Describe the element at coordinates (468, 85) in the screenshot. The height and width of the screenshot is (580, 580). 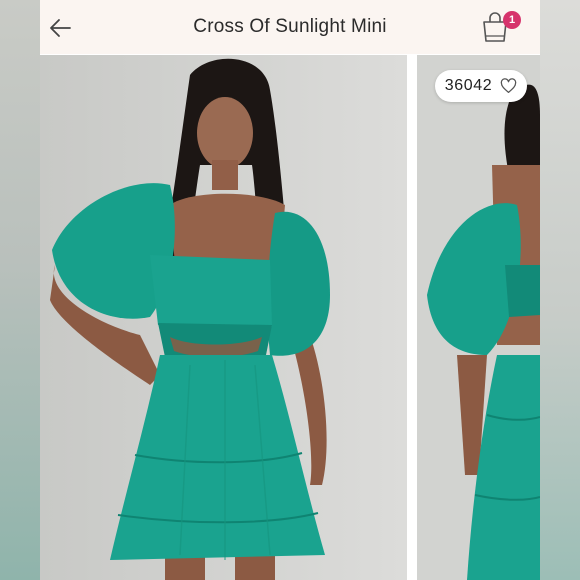
I see `likes-count: 36042` at that location.